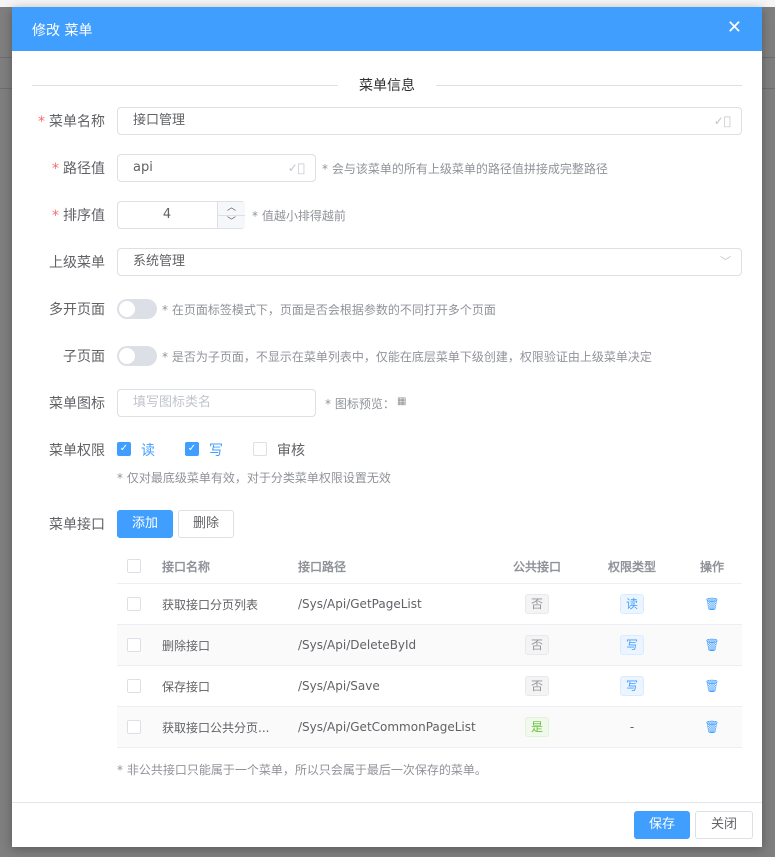  What do you see at coordinates (216, 168) in the screenshot?
I see `path-input: api ✓⃝` at bounding box center [216, 168].